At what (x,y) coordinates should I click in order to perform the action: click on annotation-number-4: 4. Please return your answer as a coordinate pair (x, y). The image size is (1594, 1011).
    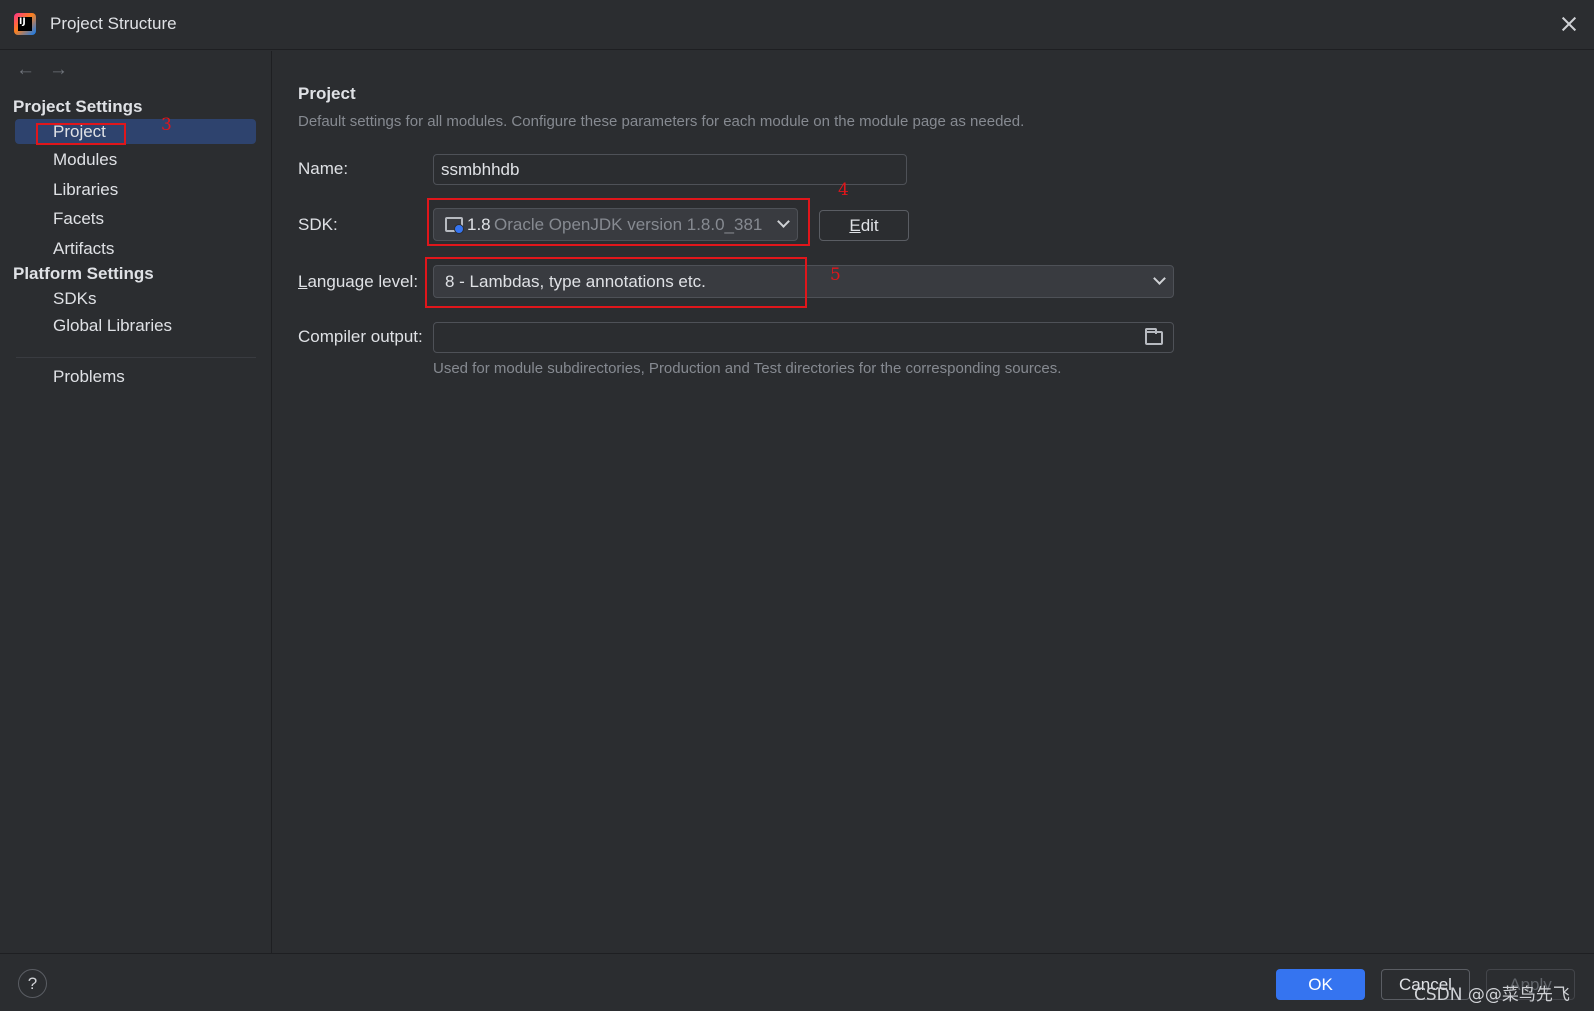
    Looking at the image, I should click on (843, 190).